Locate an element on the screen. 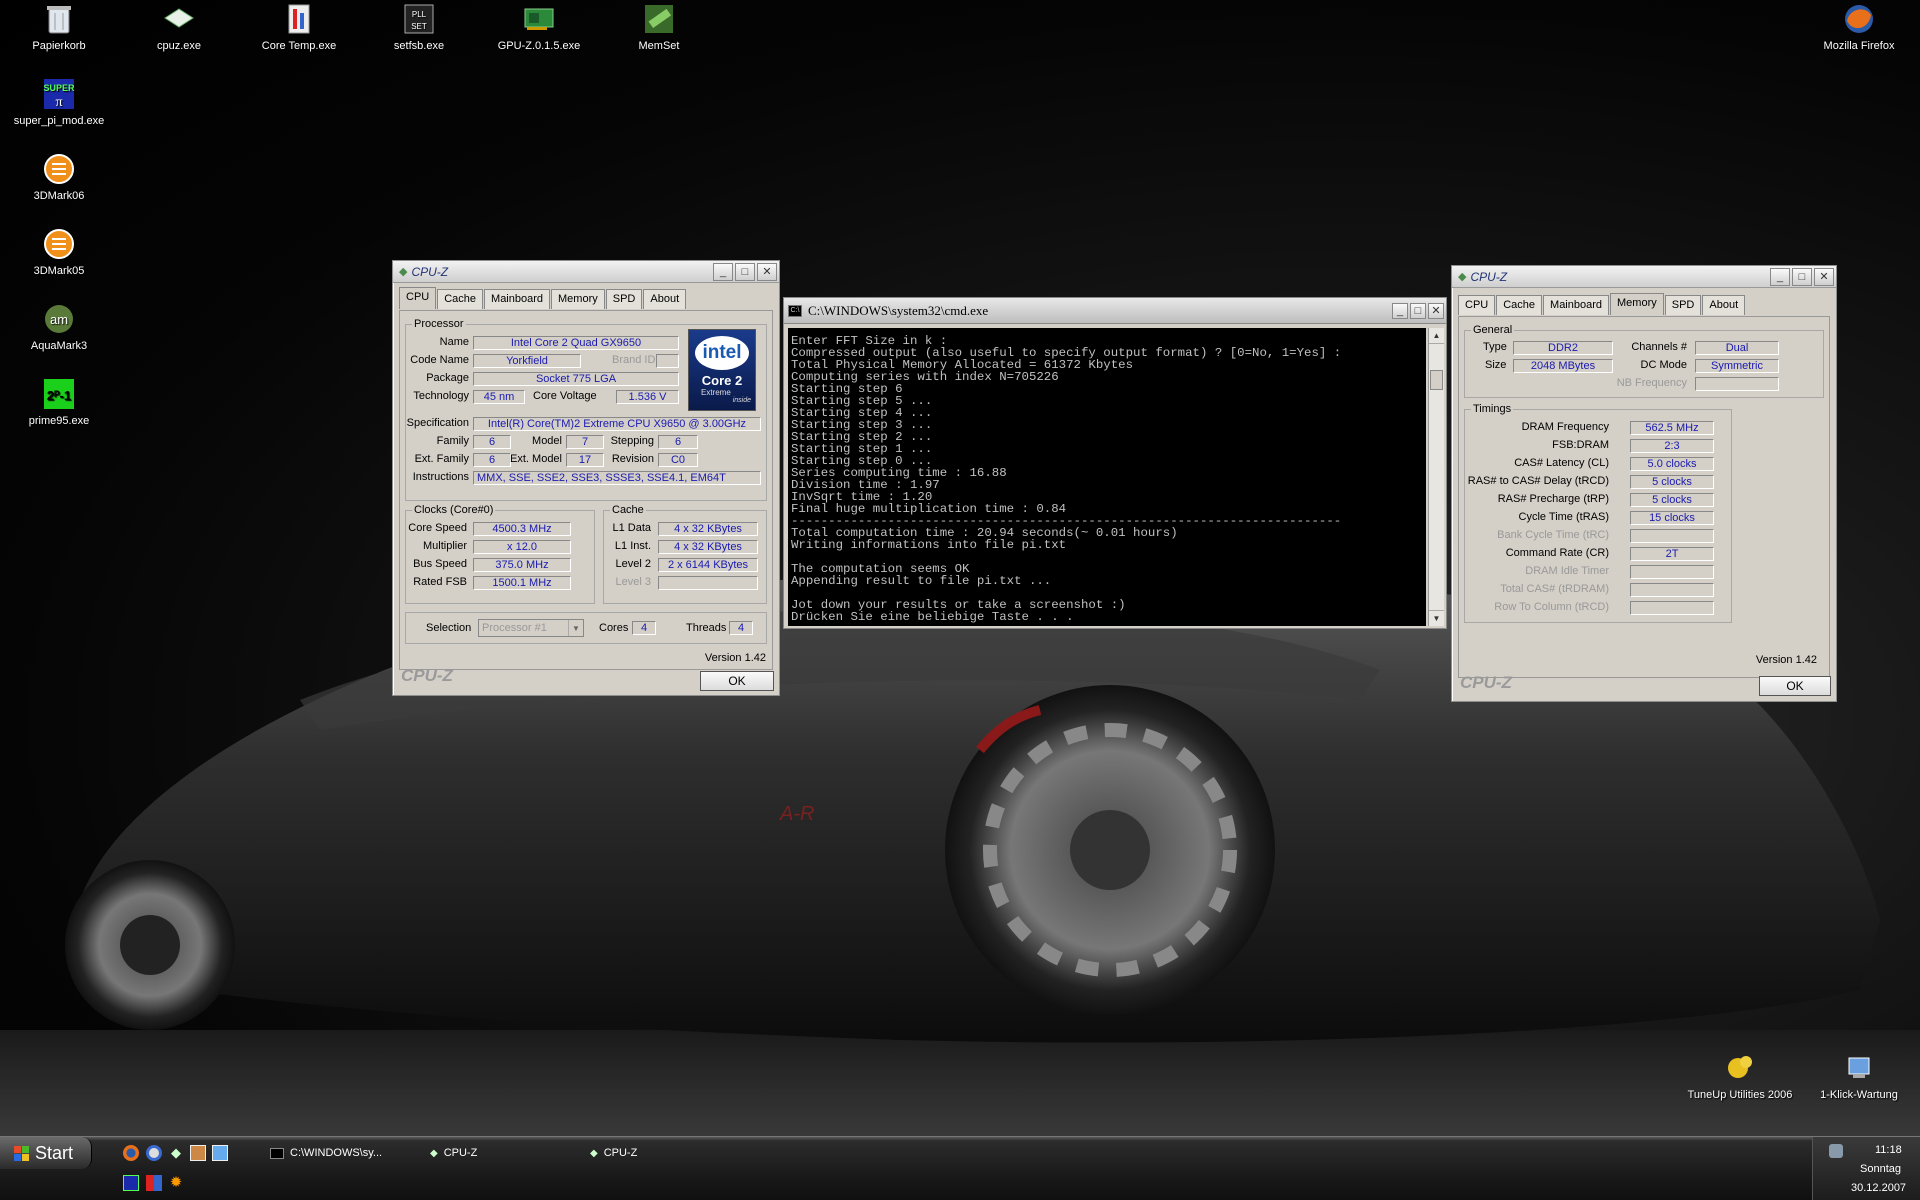 The height and width of the screenshot is (1200, 1920). desktop-icon-klick-wartung: 1-Klick-Wartung is located at coordinates (1859, 1076).